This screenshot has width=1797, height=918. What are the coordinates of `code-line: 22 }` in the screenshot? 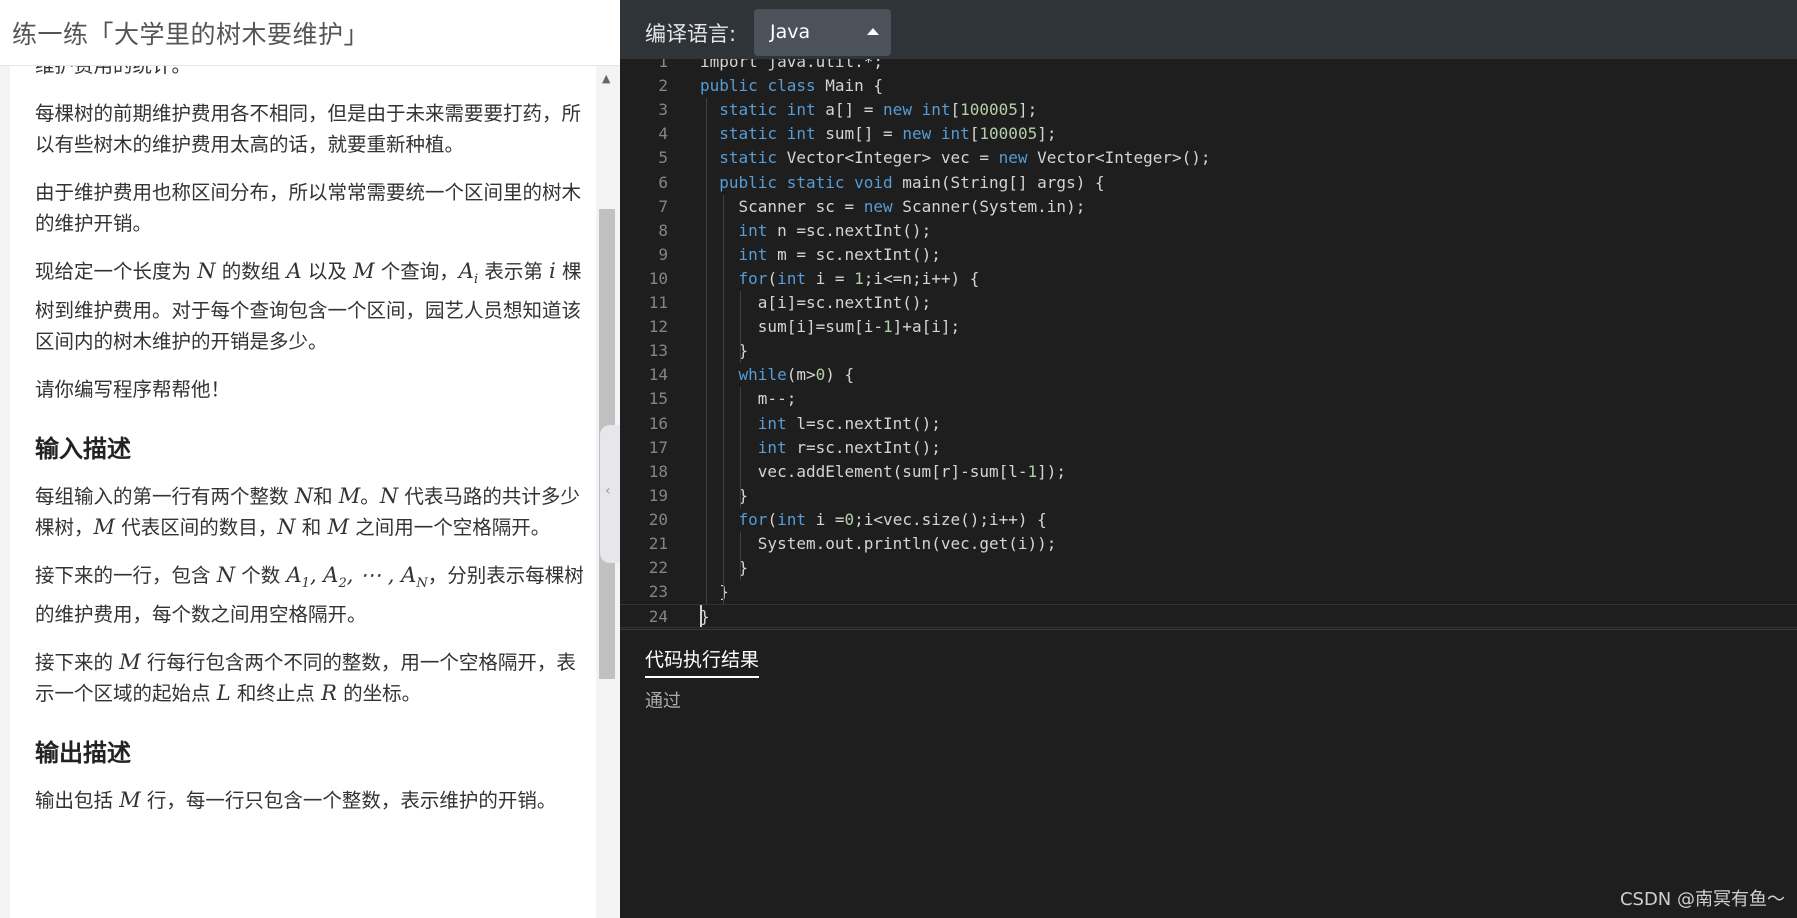 It's located at (1208, 568).